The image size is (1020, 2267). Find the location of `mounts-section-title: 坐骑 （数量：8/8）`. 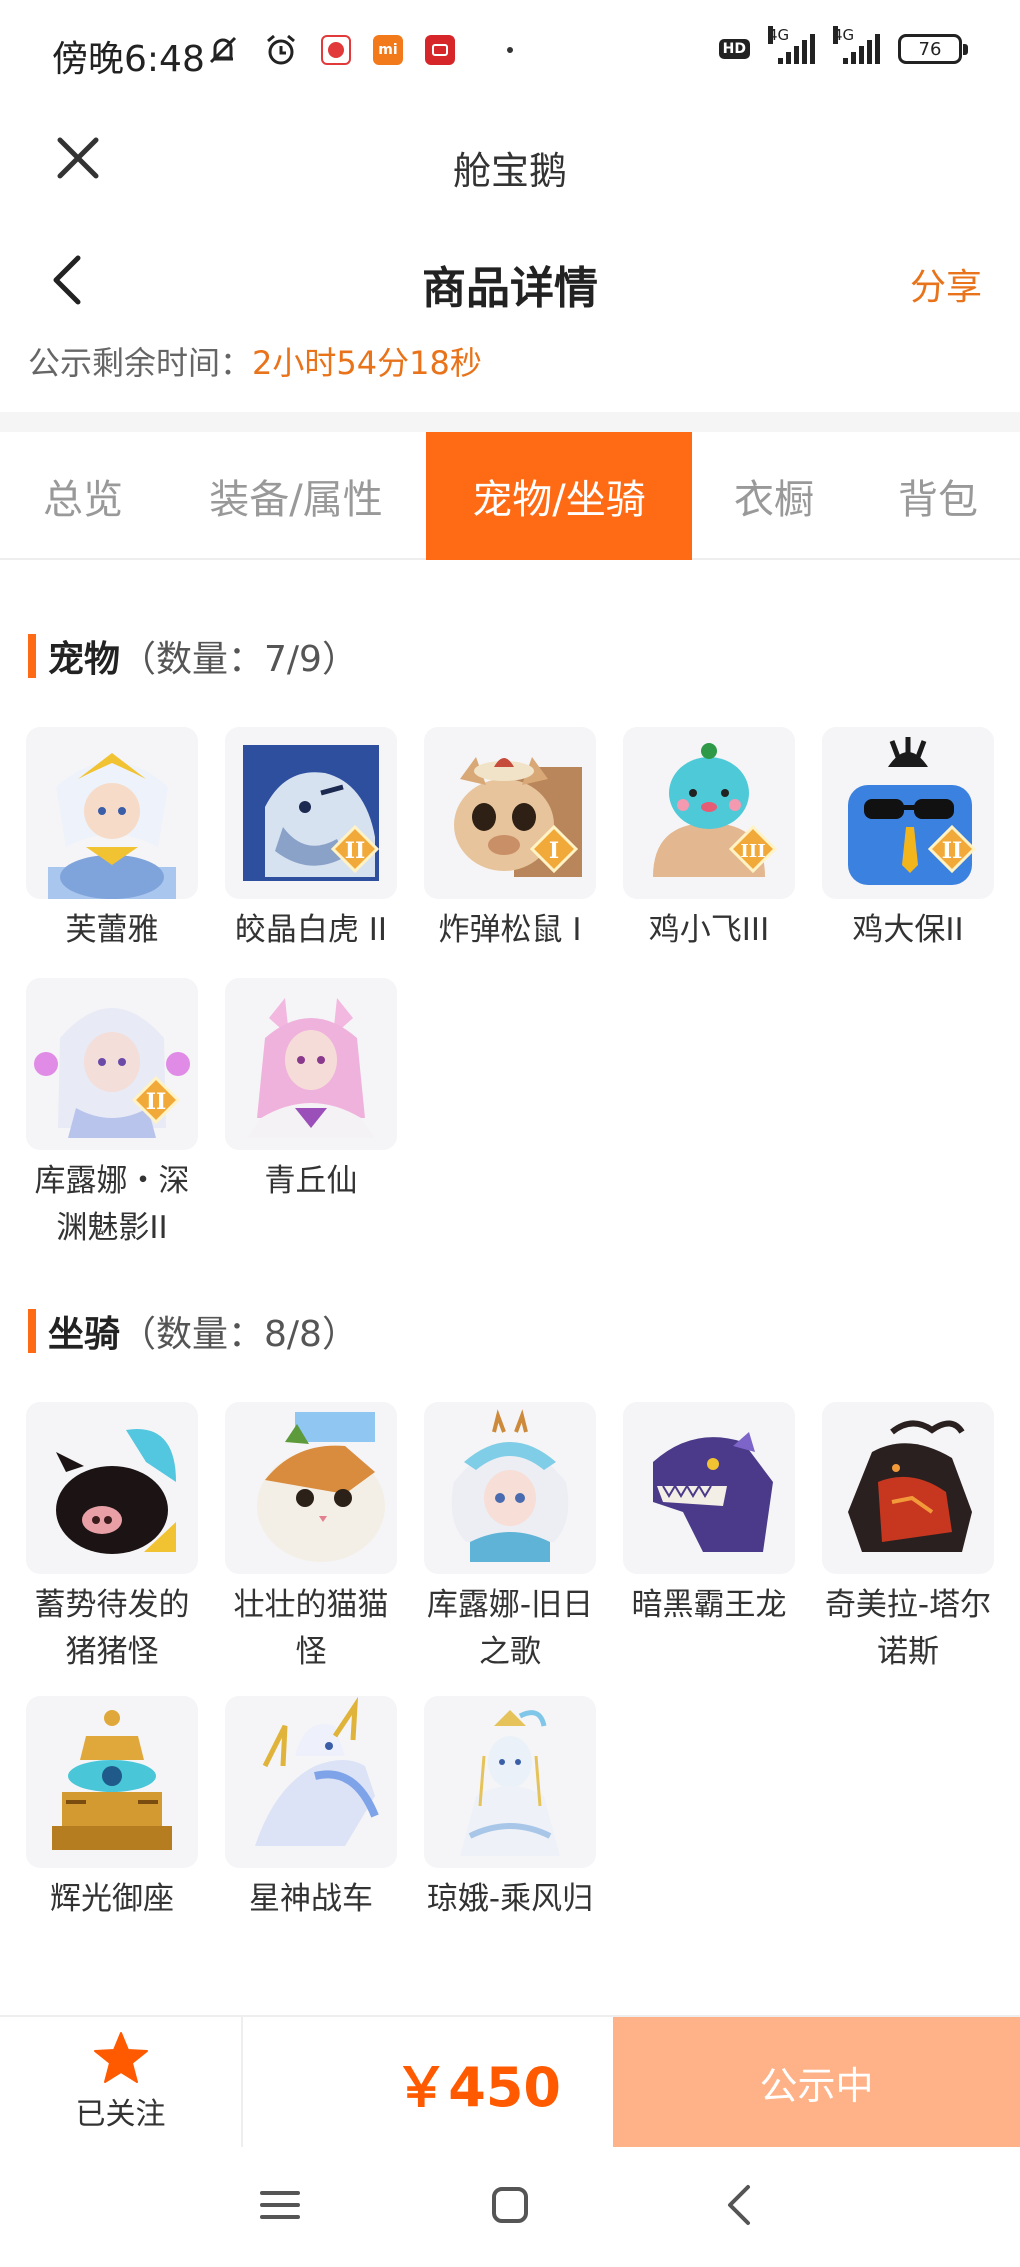

mounts-section-title: 坐骑 （数量：8/8） is located at coordinates (193, 1331).